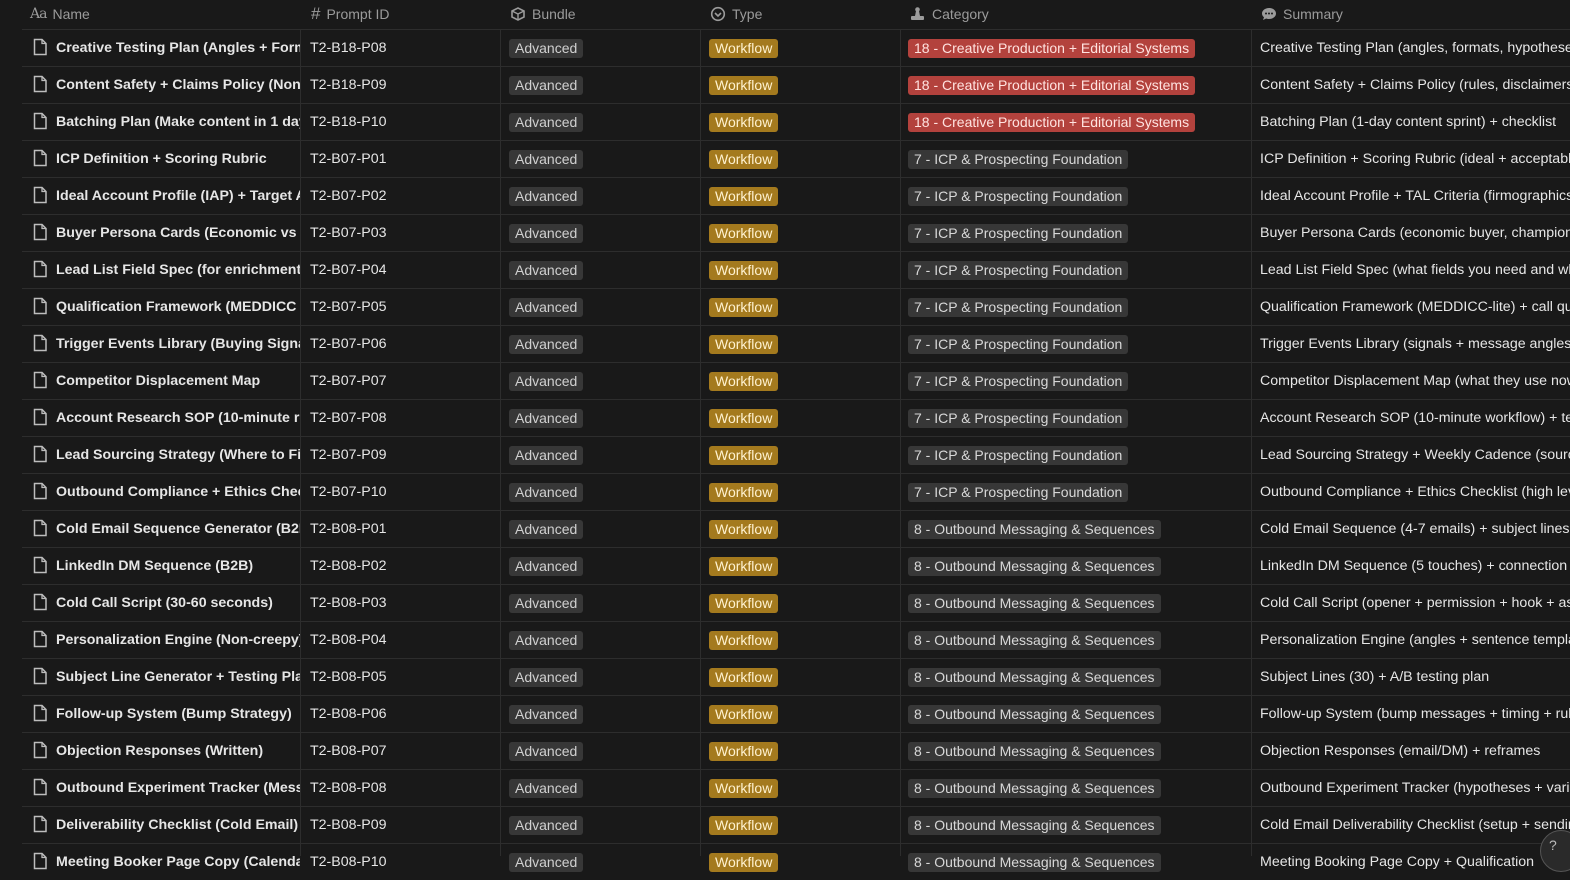 This screenshot has height=880, width=1570. I want to click on column-header-category: Category, so click(949, 14).